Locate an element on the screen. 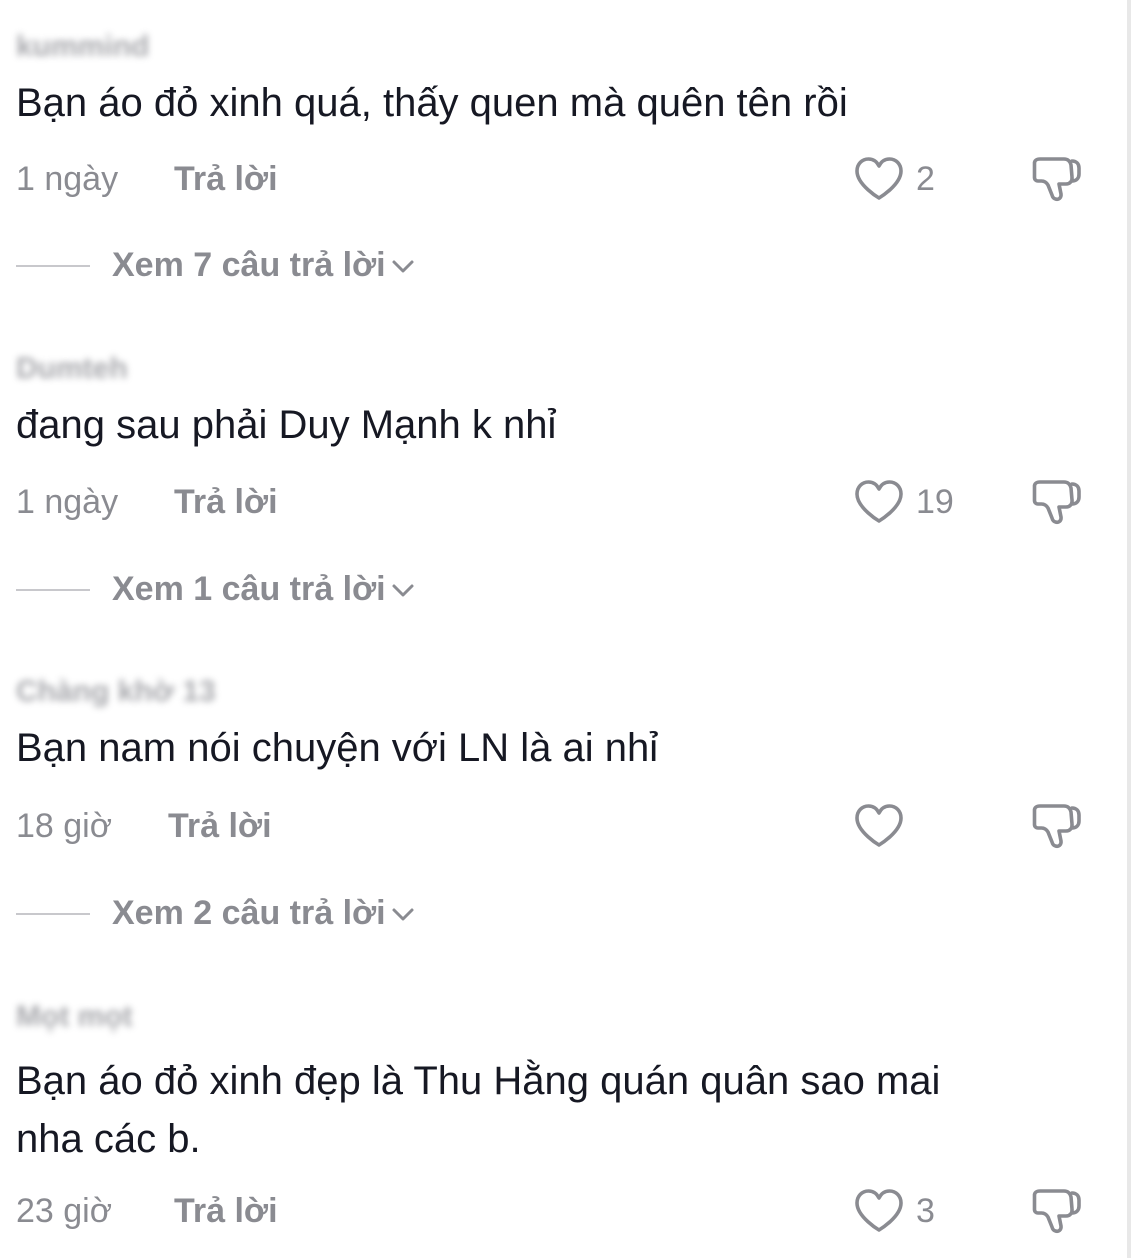 This screenshot has width=1131, height=1258. comment-username: Mọt mọt is located at coordinates (74, 1017).